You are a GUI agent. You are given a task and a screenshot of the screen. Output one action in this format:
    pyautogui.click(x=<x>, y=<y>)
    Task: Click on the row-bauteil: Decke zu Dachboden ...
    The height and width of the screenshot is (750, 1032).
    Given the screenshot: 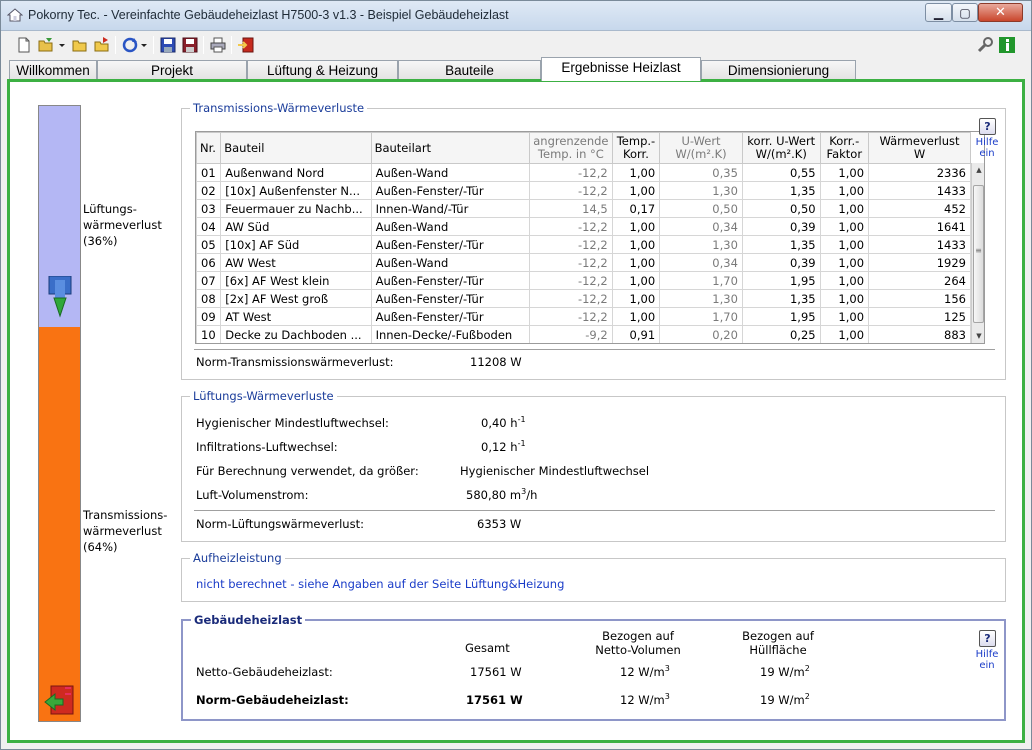 What is the action you would take?
    pyautogui.click(x=296, y=334)
    